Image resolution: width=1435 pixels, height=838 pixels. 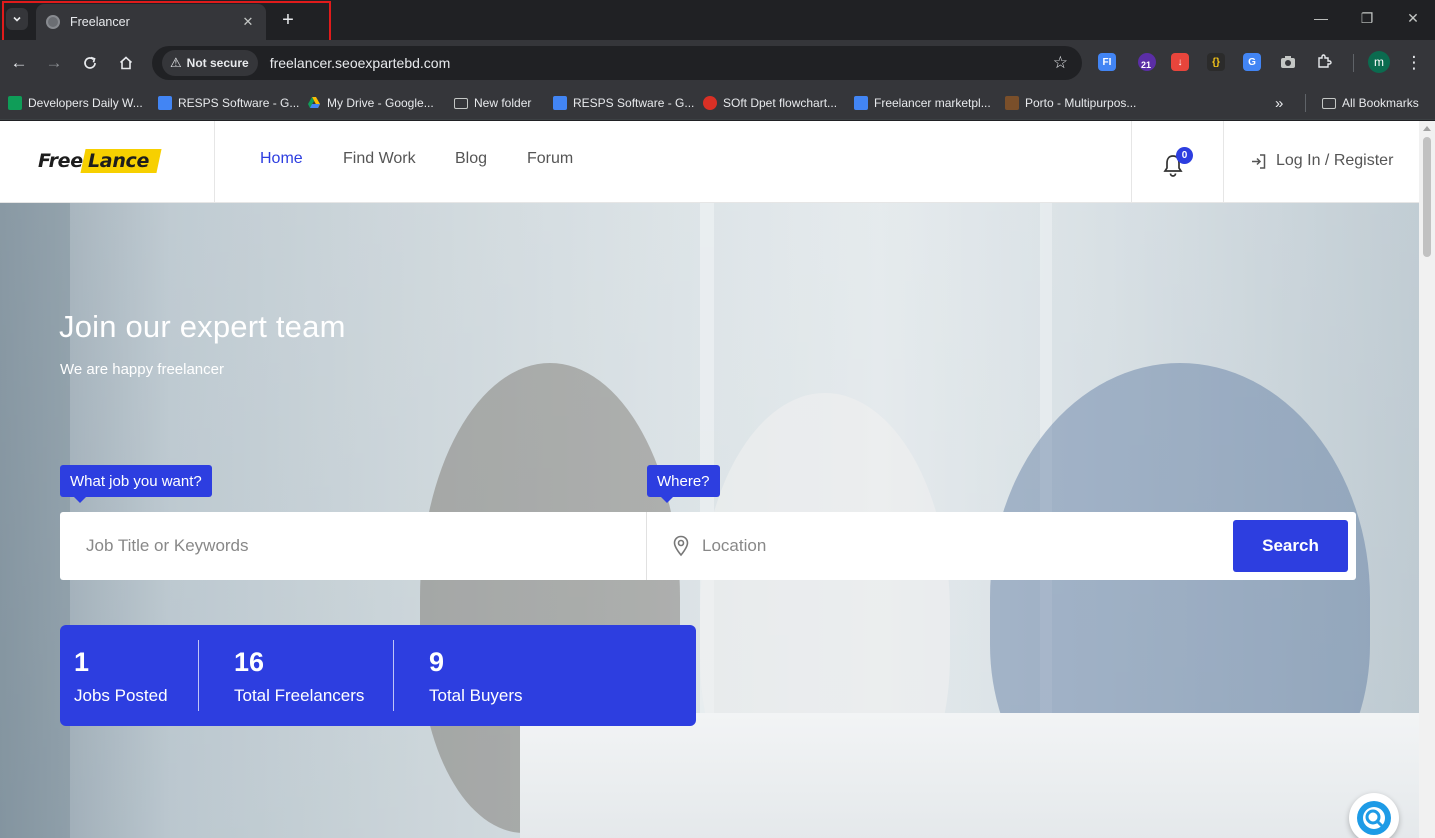 I want to click on url-text: freelancer.seoexpartebd.com, so click(x=360, y=63).